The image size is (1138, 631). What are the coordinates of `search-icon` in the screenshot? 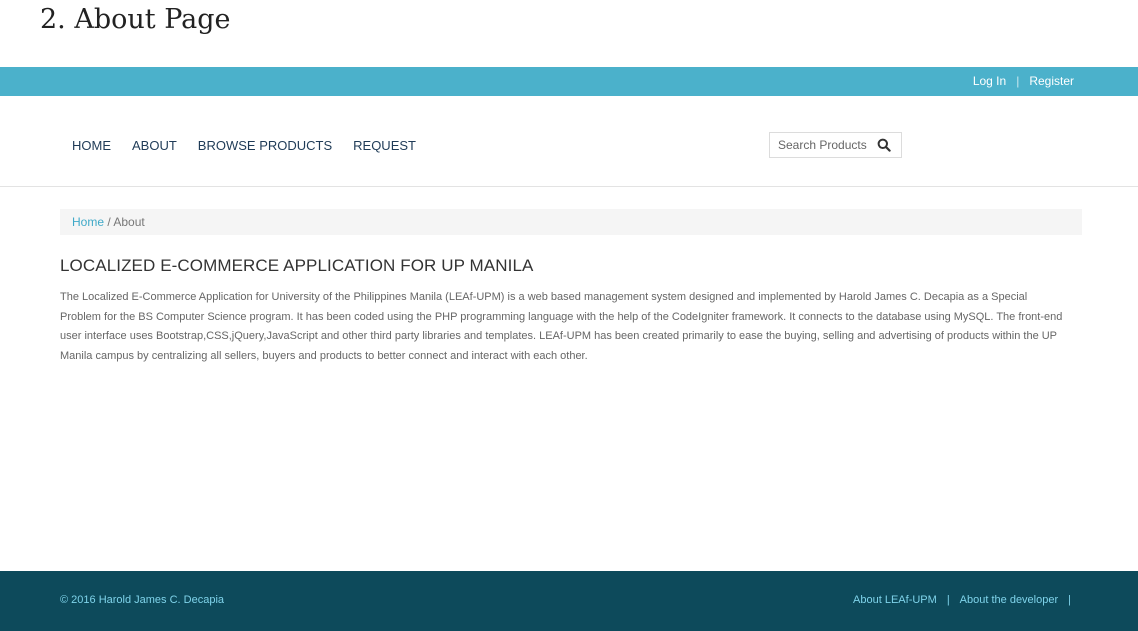 It's located at (884, 145).